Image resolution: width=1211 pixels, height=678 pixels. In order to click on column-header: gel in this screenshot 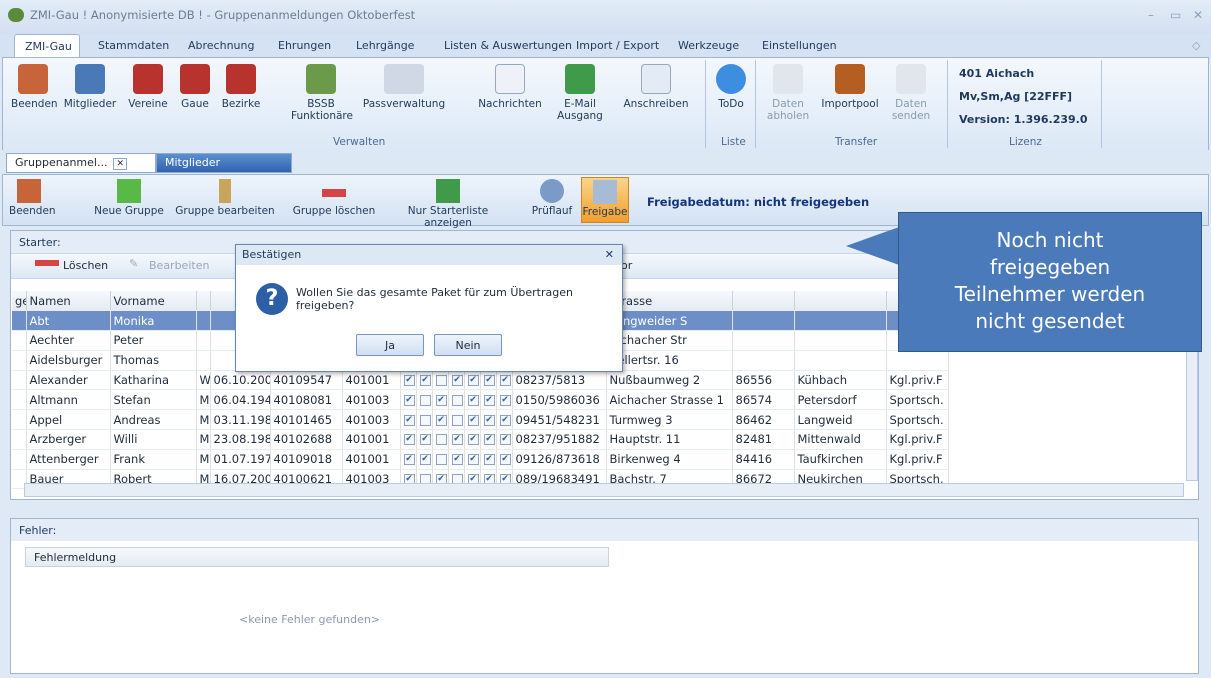, I will do `click(19, 301)`.